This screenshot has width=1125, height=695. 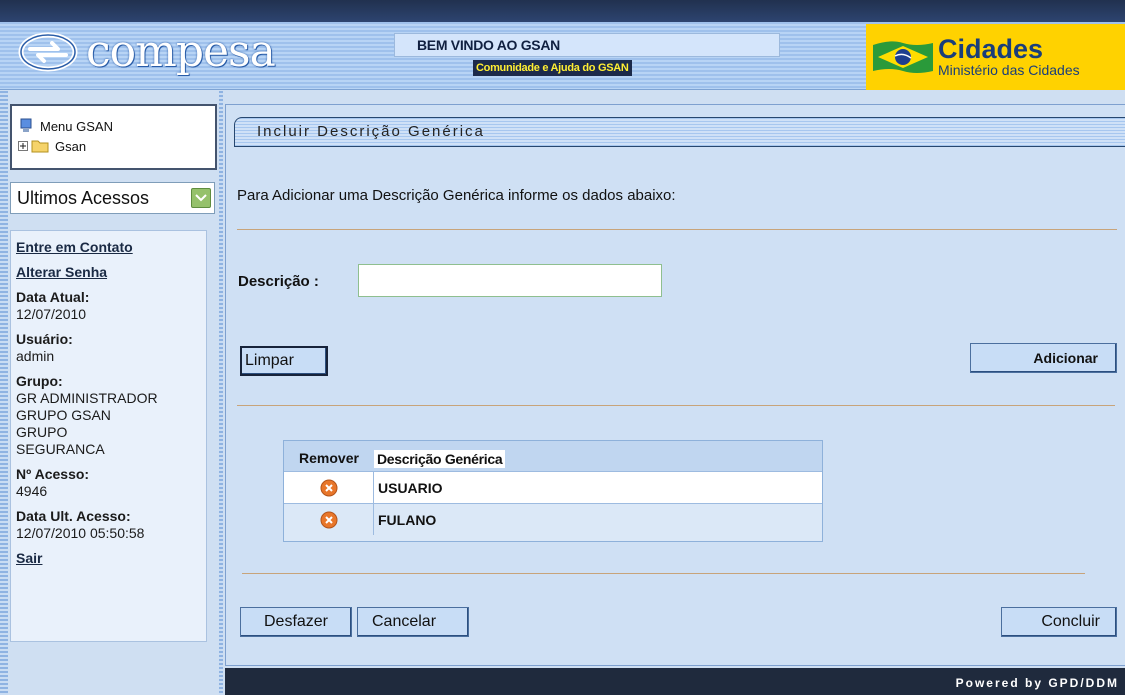 I want to click on menu-title-row: Menu GSAN, so click(x=116, y=126).